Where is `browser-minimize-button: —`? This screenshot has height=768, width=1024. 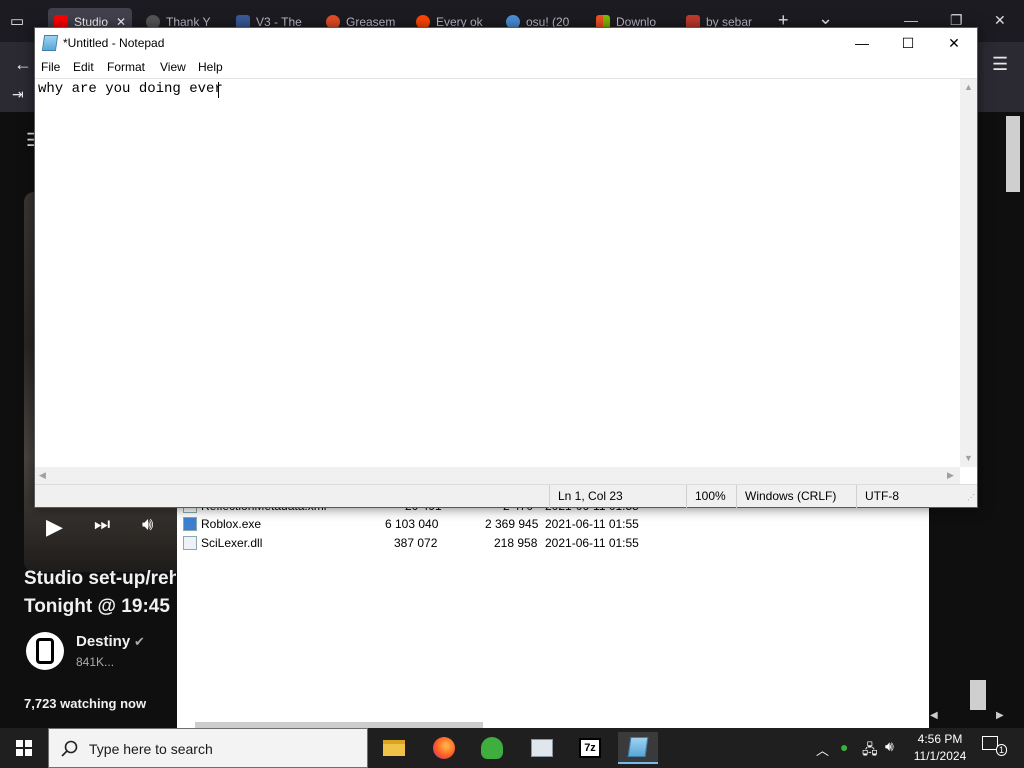
browser-minimize-button: — is located at coordinates (911, 20).